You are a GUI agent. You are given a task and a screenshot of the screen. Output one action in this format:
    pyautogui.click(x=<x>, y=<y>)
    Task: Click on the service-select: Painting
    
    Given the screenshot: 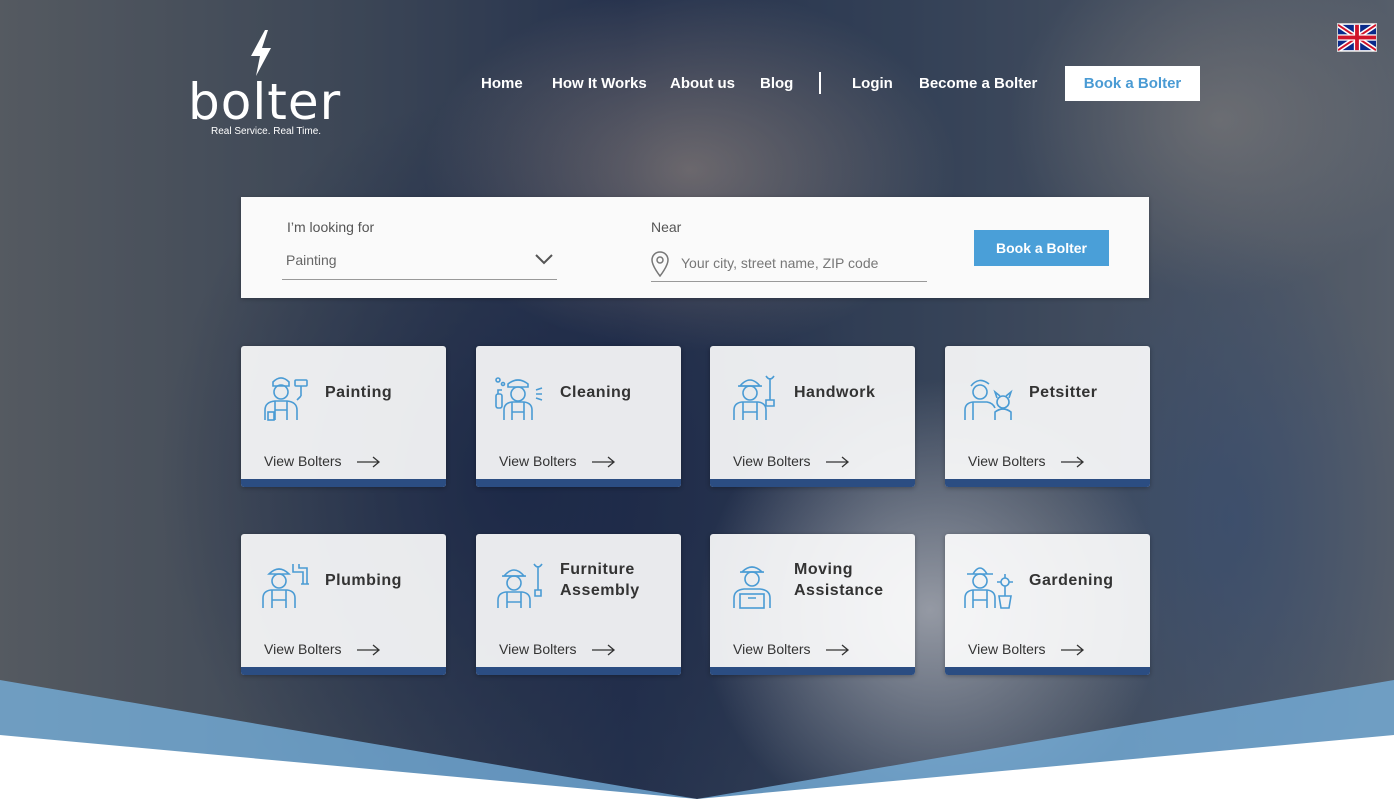 What is the action you would take?
    pyautogui.click(x=311, y=260)
    